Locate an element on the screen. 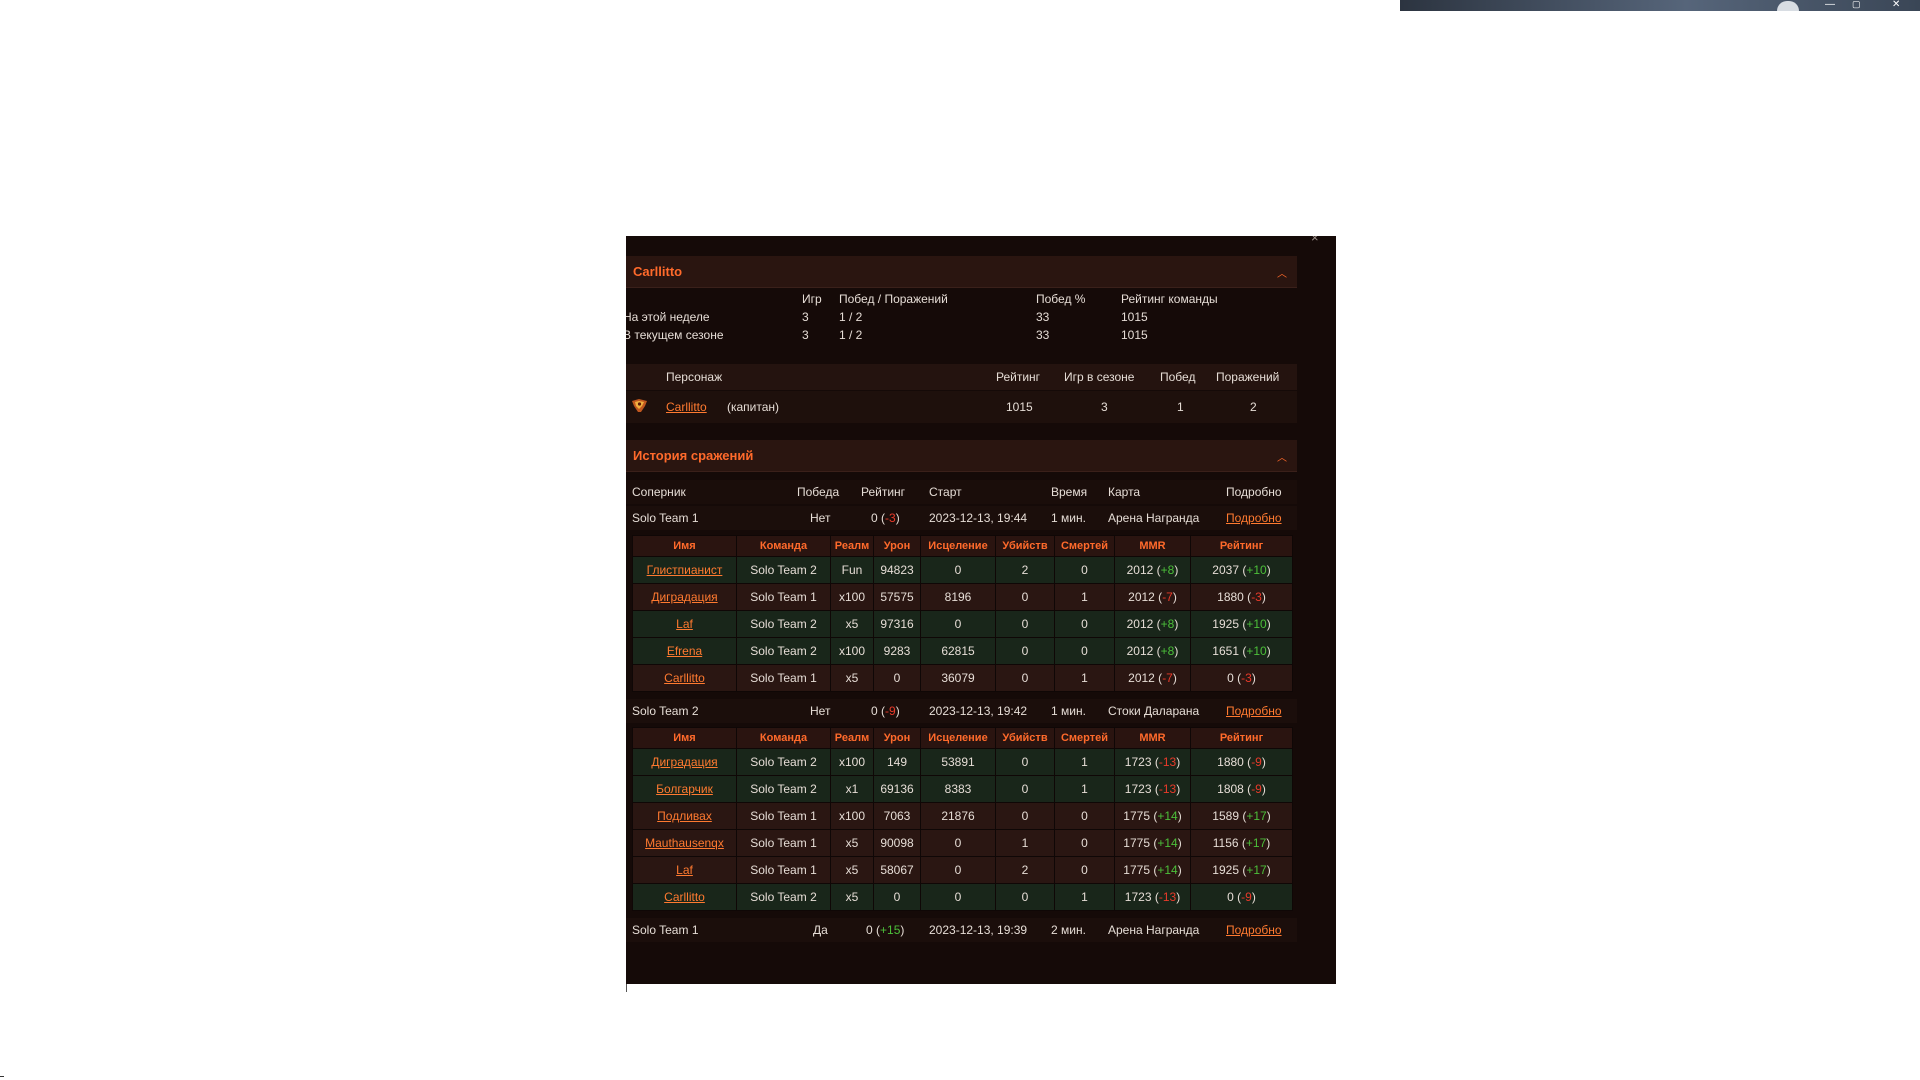 The image size is (1920, 1080). player-rating: 1925 (+10) is located at coordinates (1241, 624).